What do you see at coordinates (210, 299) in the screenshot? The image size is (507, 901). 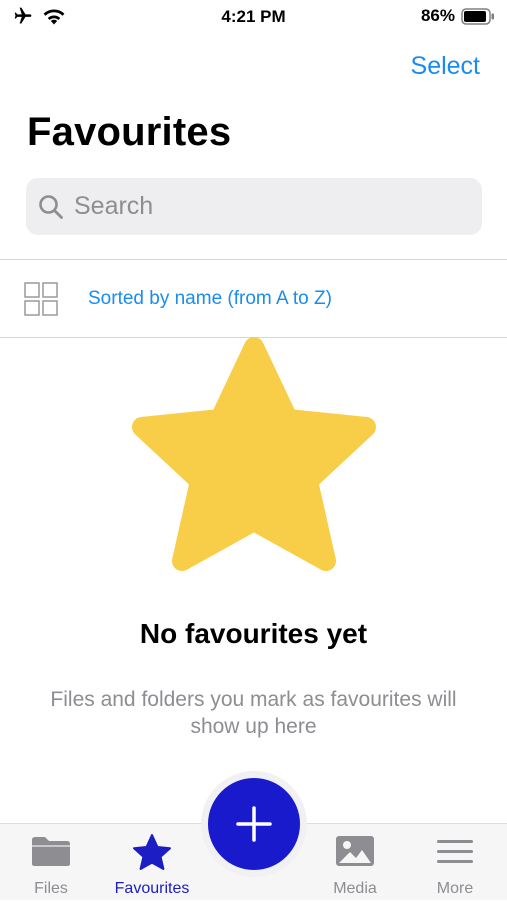 I see `sort-order-button: Sorted by name (from A to Z)` at bounding box center [210, 299].